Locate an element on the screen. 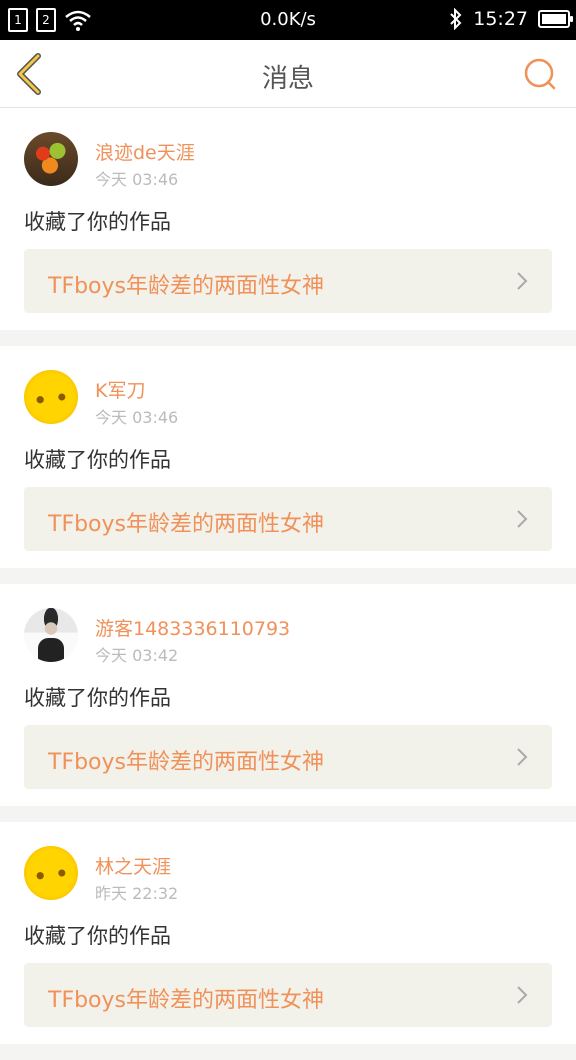 This screenshot has height=1060, width=576. timestamp: 今天 03:42 is located at coordinates (137, 655).